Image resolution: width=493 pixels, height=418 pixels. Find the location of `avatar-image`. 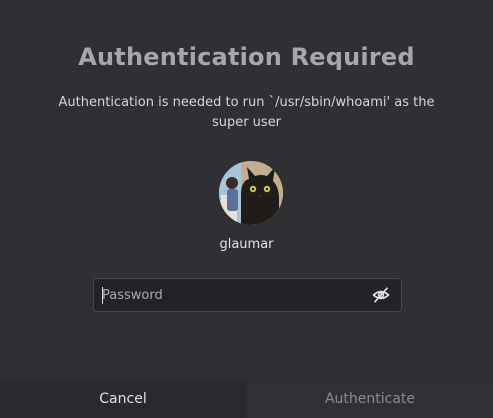

avatar-image is located at coordinates (251, 193).